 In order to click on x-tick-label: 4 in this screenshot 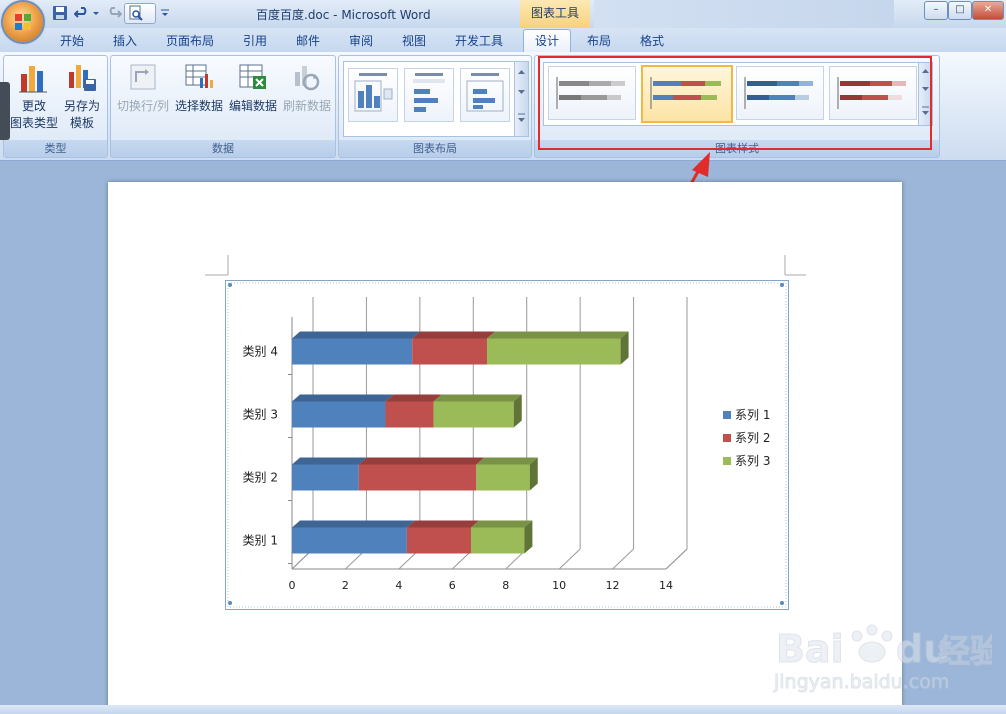, I will do `click(398, 585)`.